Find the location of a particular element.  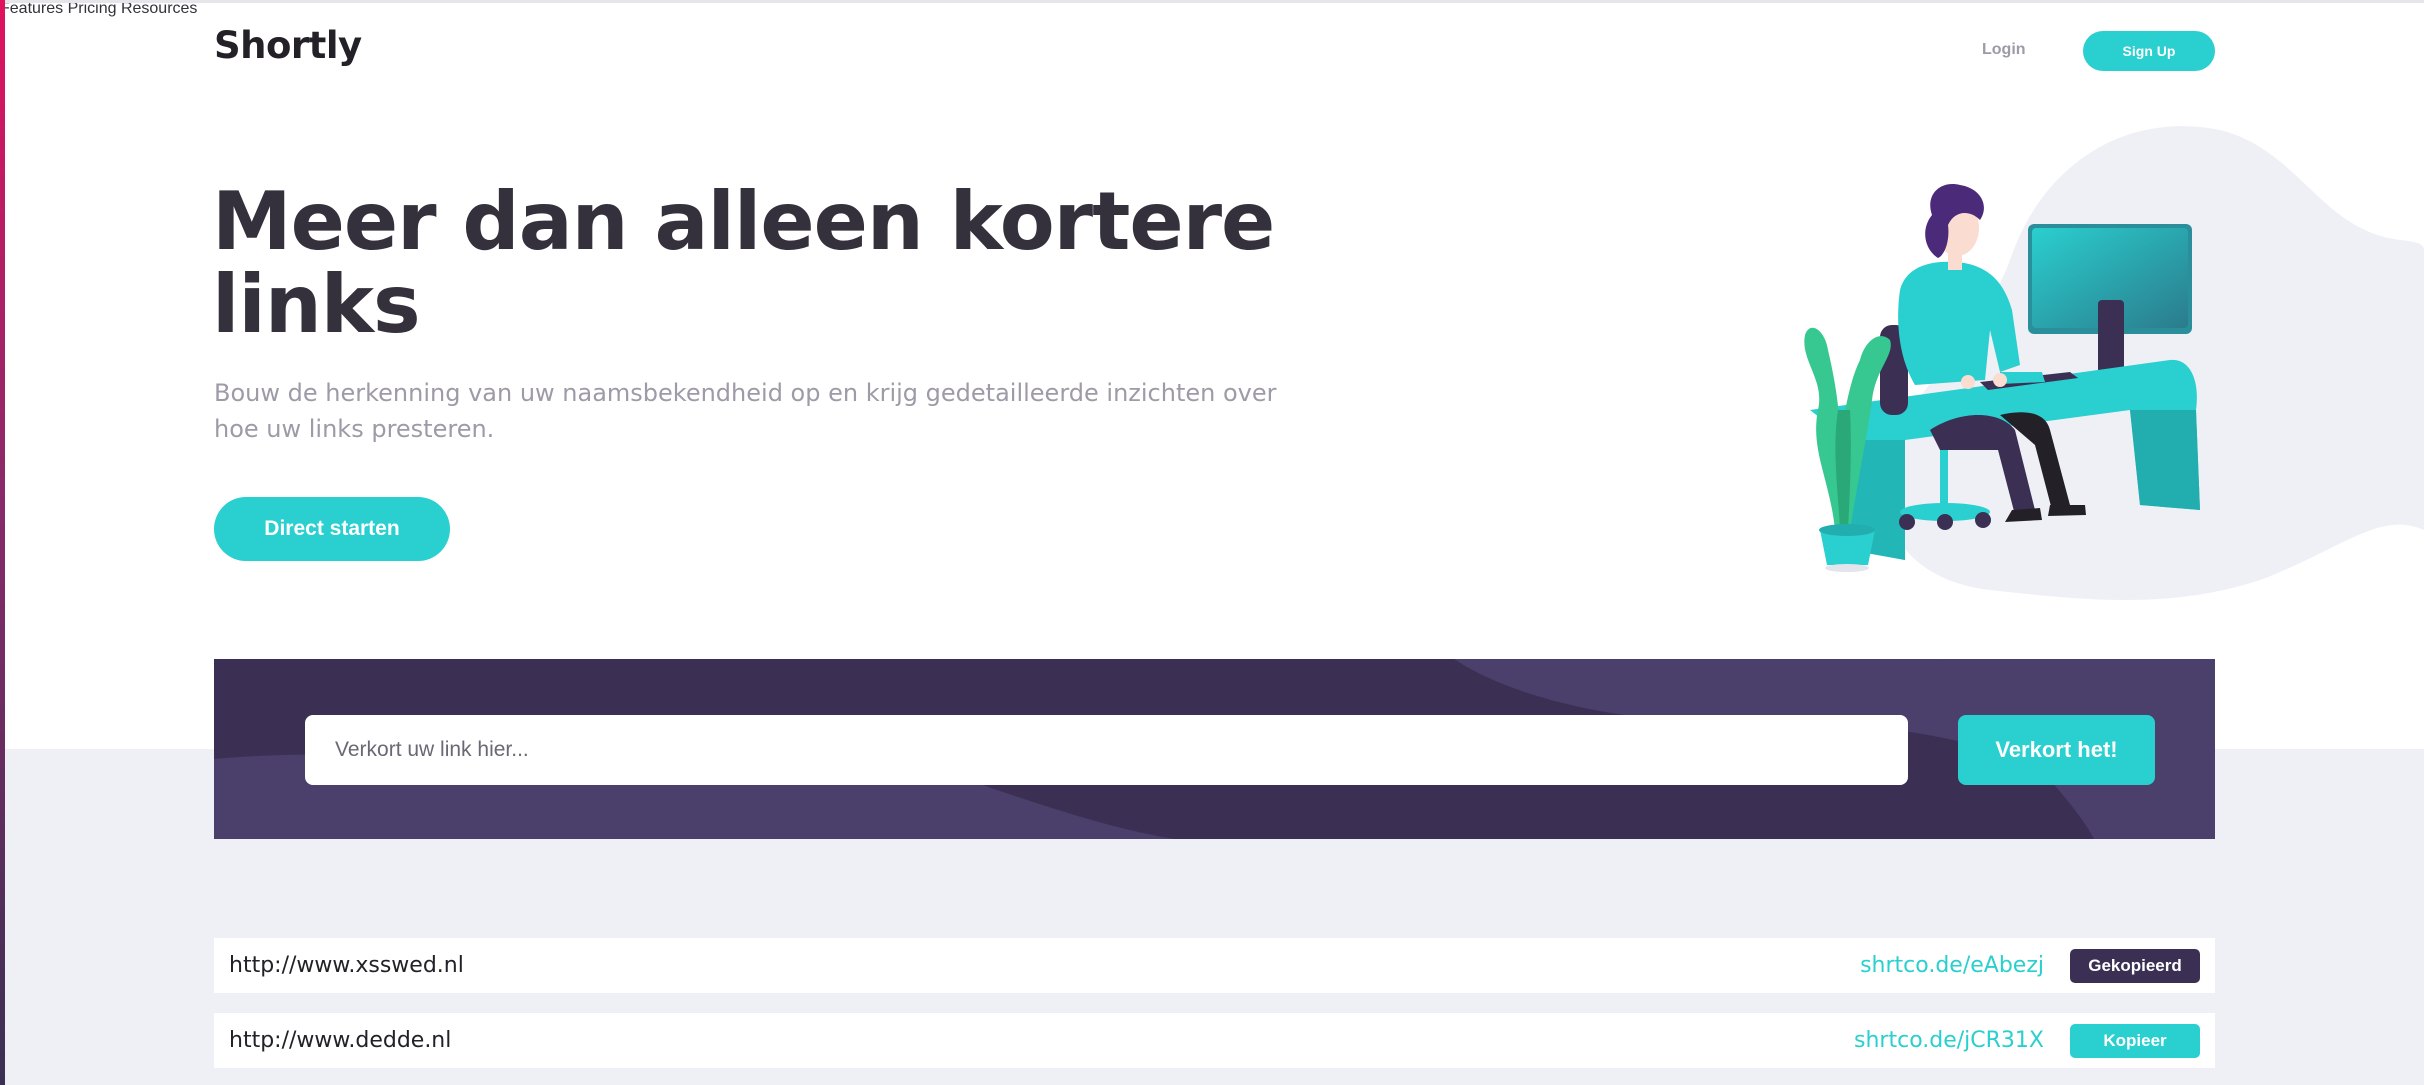

copy-button: Gekopieerd is located at coordinates (2135, 966).